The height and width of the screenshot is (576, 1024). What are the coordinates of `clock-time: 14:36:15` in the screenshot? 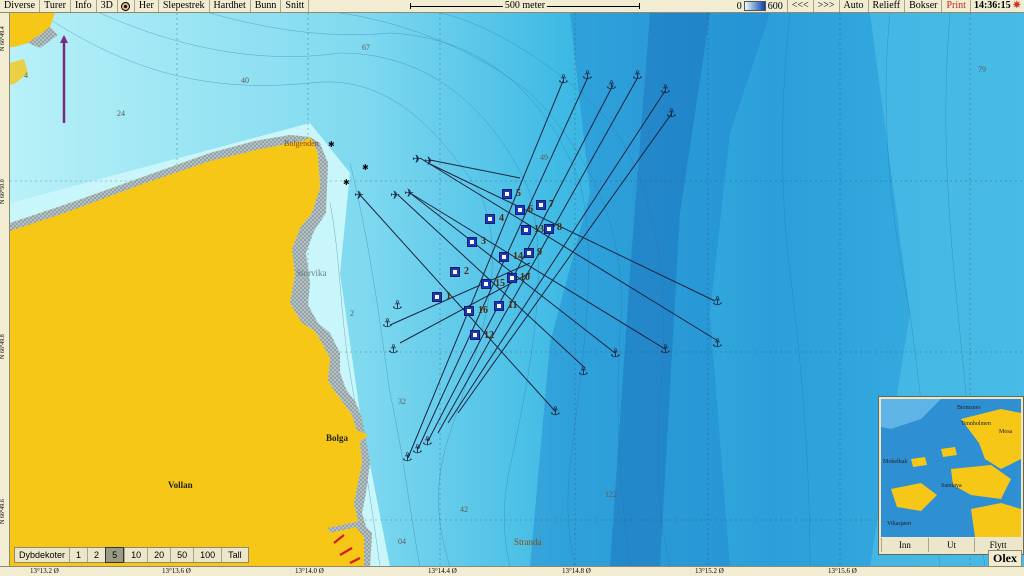 It's located at (992, 5).